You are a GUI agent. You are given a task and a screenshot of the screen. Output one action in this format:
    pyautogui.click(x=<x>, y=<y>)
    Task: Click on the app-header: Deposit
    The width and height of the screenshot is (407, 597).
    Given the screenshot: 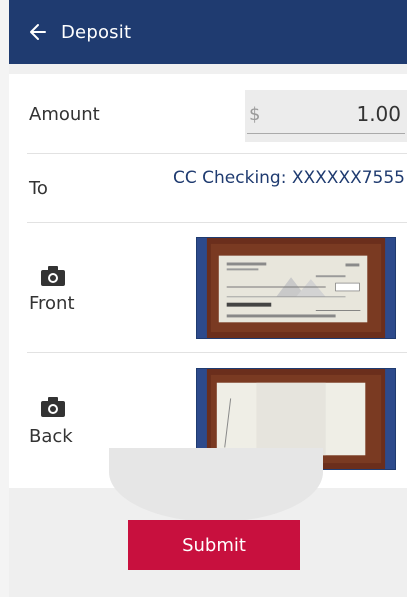 What is the action you would take?
    pyautogui.click(x=208, y=32)
    